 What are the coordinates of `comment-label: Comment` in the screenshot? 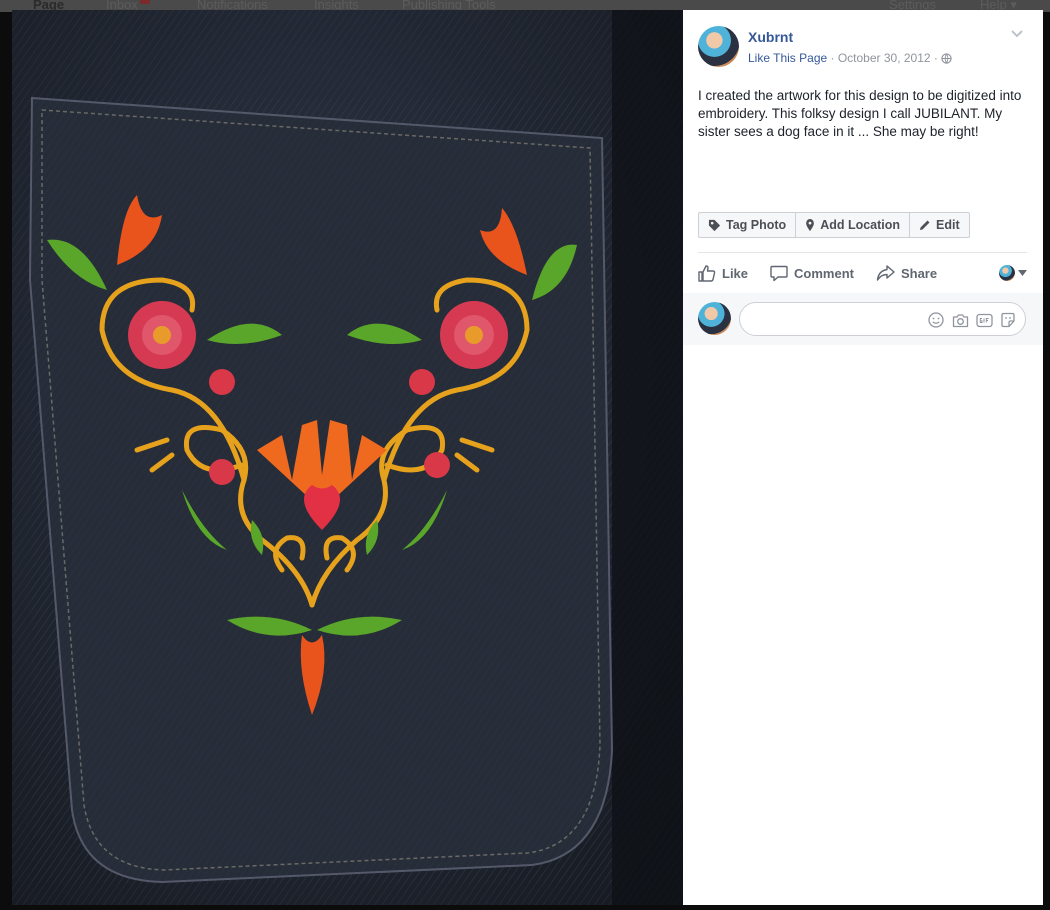 It's located at (824, 273).